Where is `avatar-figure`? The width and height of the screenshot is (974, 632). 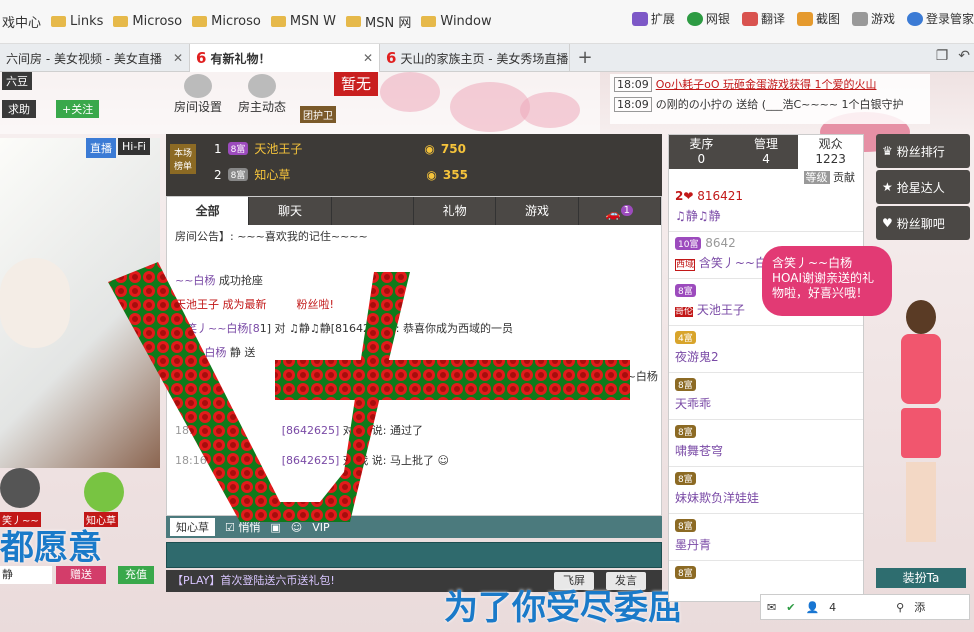
avatar-figure is located at coordinates (921, 431).